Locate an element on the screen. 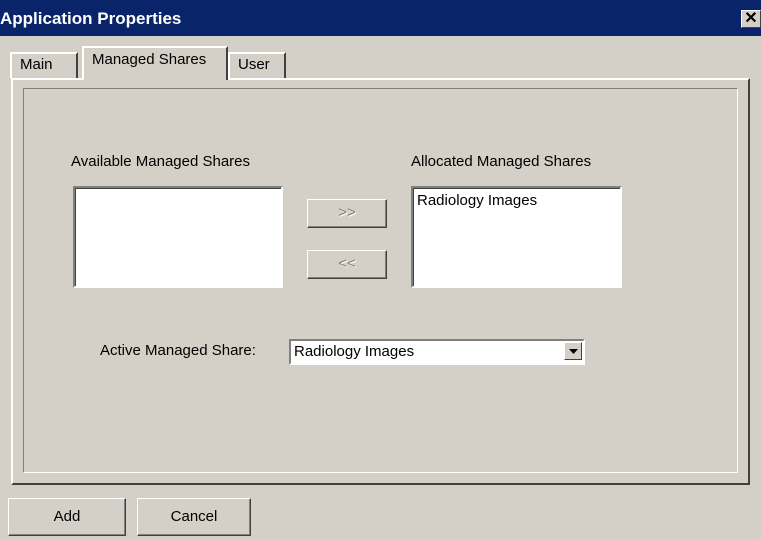 This screenshot has height=540, width=761. tab-main: Main is located at coordinates (44, 65).